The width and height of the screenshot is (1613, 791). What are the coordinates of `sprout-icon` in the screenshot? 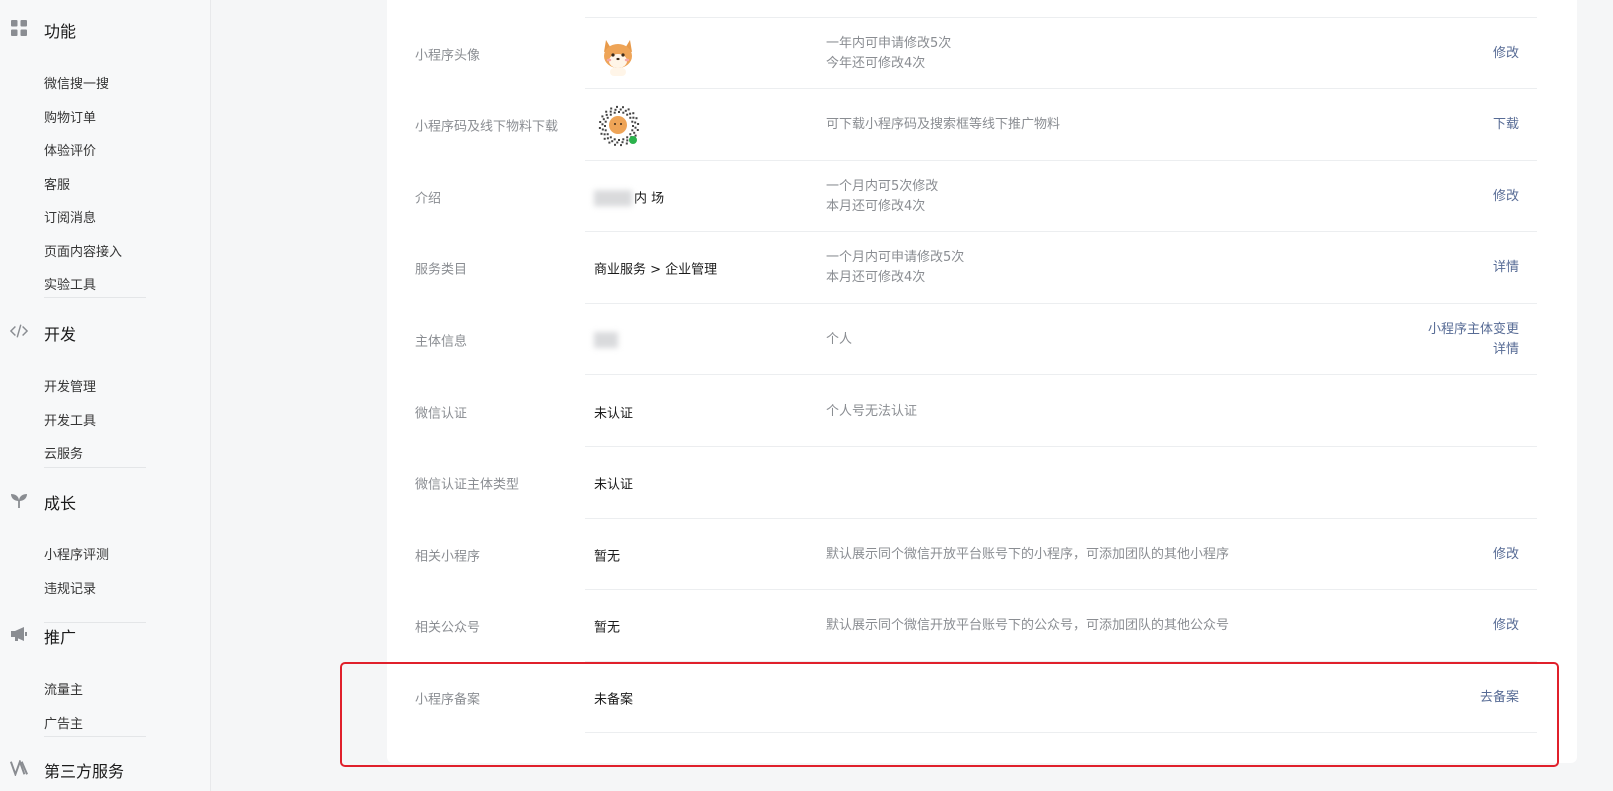 It's located at (19, 500).